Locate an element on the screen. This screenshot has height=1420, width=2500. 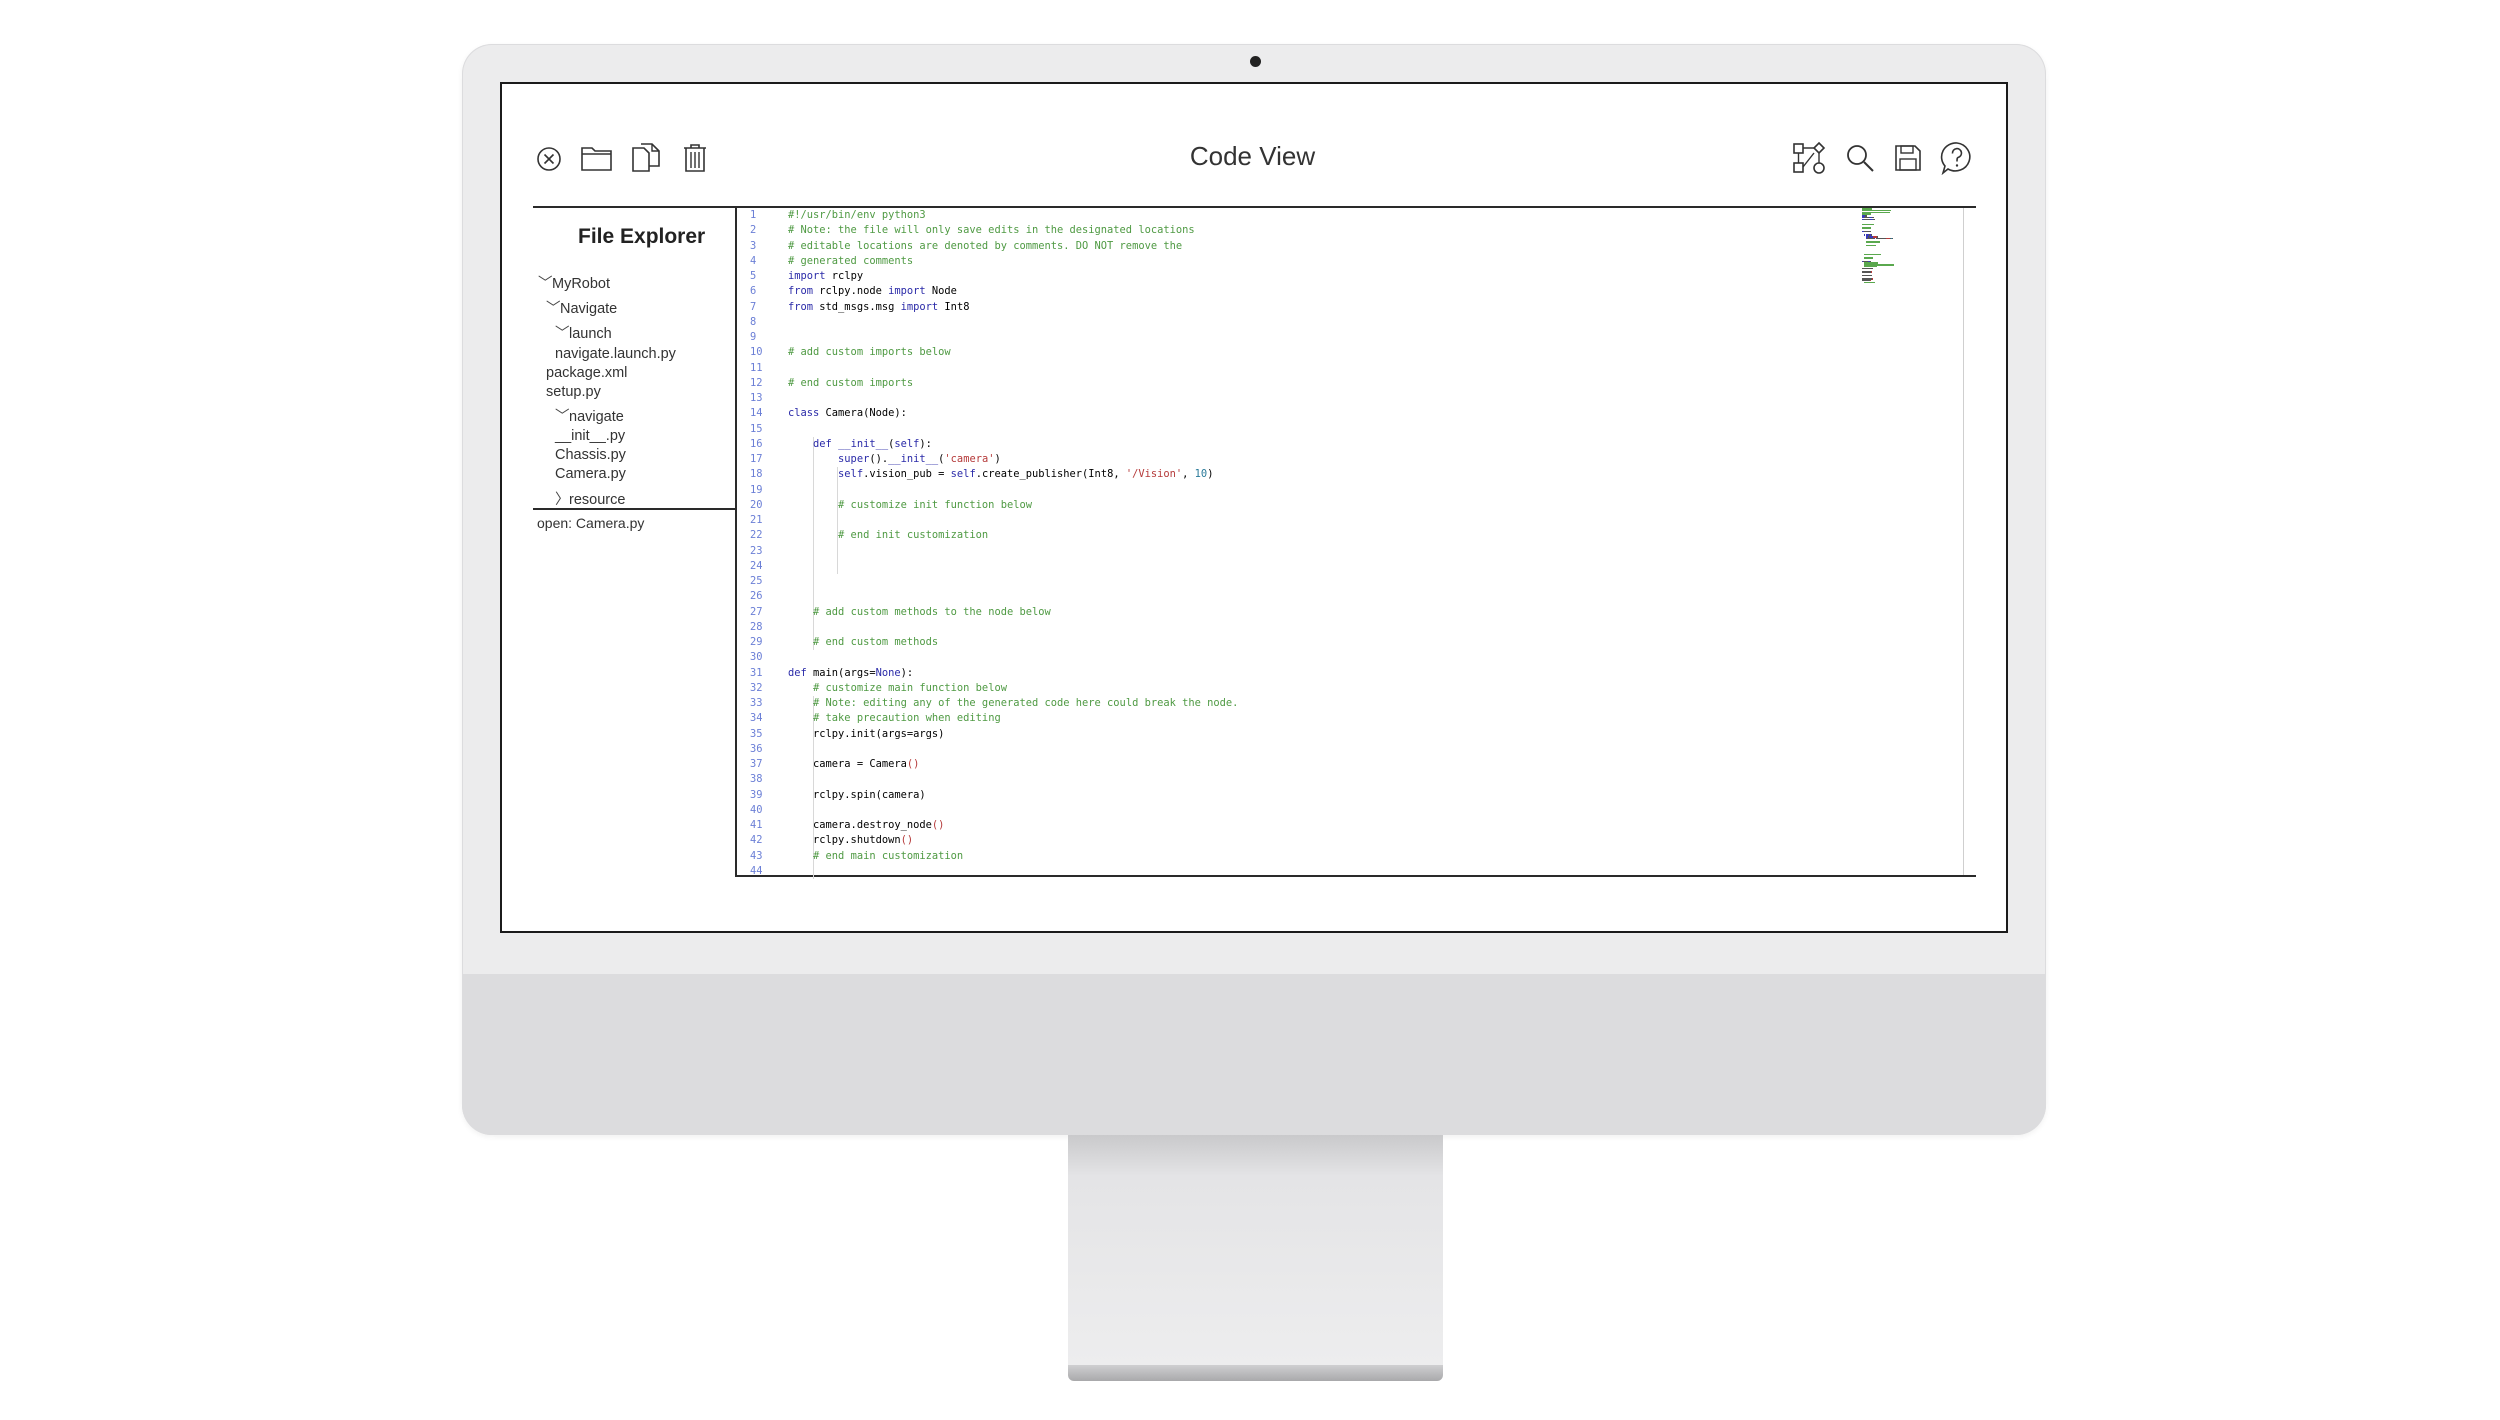
line-number: 36 is located at coordinates (756, 748).